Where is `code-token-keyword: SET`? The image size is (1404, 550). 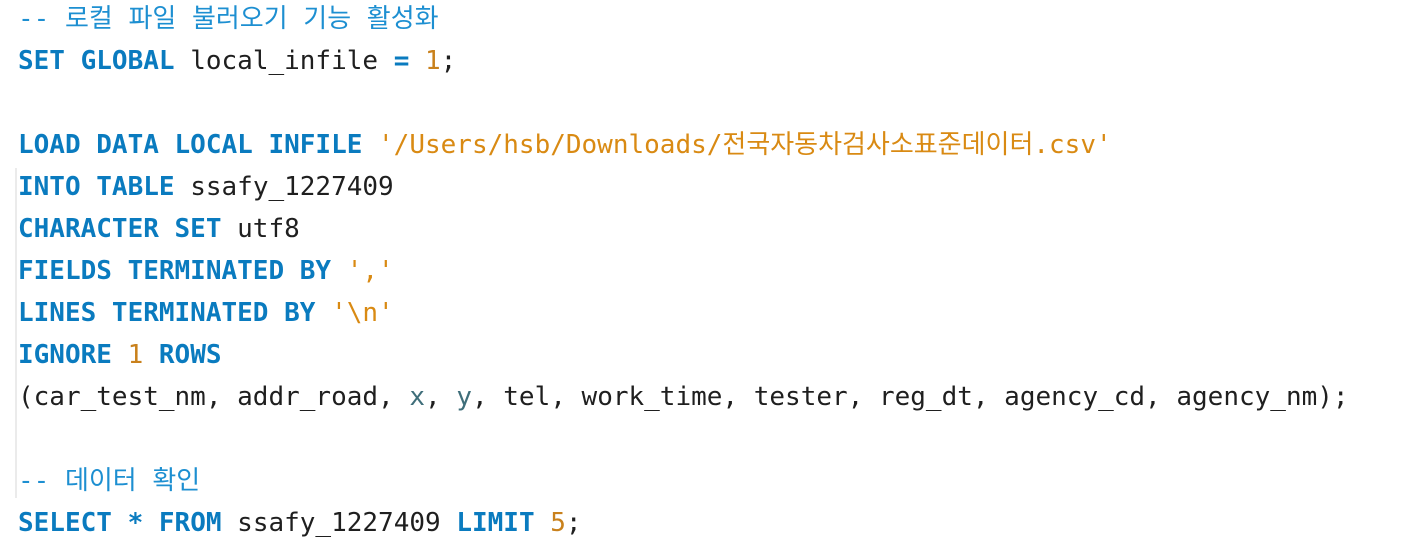
code-token-keyword: SET is located at coordinates (41, 61).